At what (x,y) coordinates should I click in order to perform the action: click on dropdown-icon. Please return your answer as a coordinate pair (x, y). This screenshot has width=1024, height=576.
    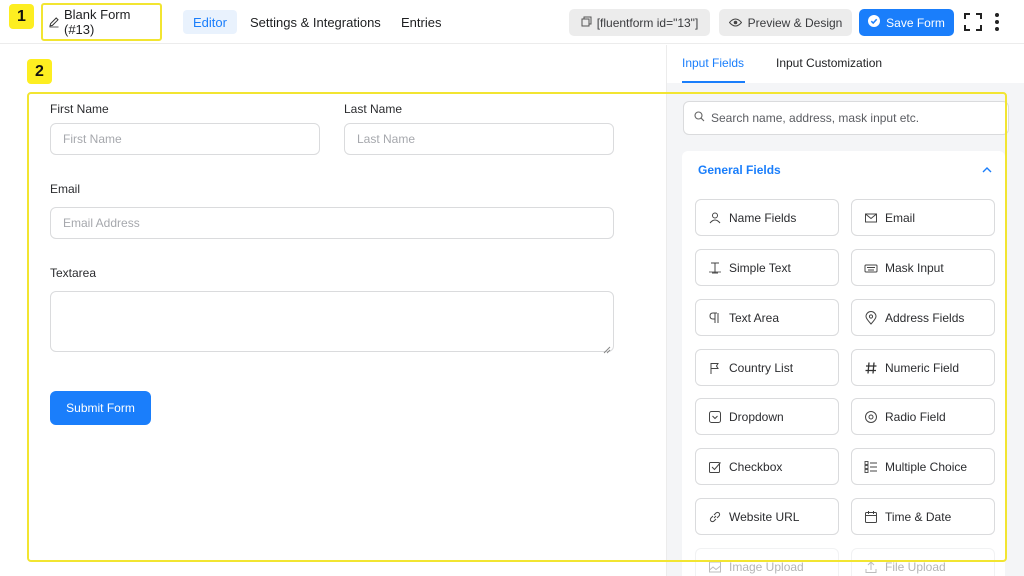
    Looking at the image, I should click on (715, 417).